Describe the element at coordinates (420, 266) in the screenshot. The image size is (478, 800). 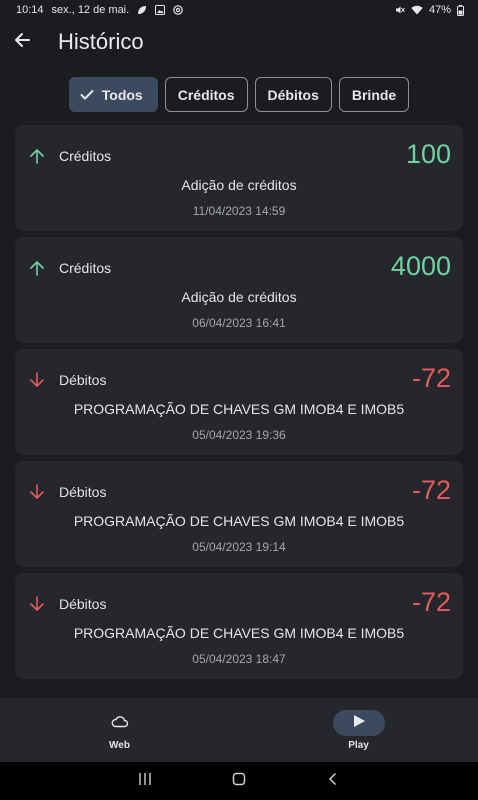
I see `transaction-amount: 4000` at that location.